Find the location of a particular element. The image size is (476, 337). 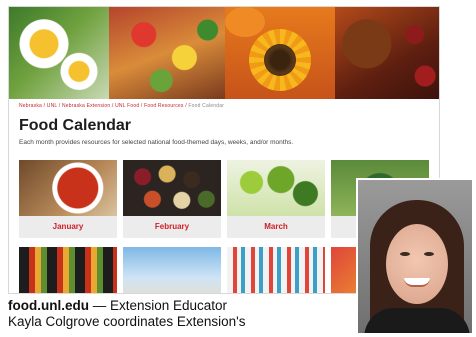

breadcrumb-link: UNL is located at coordinates (52, 106).